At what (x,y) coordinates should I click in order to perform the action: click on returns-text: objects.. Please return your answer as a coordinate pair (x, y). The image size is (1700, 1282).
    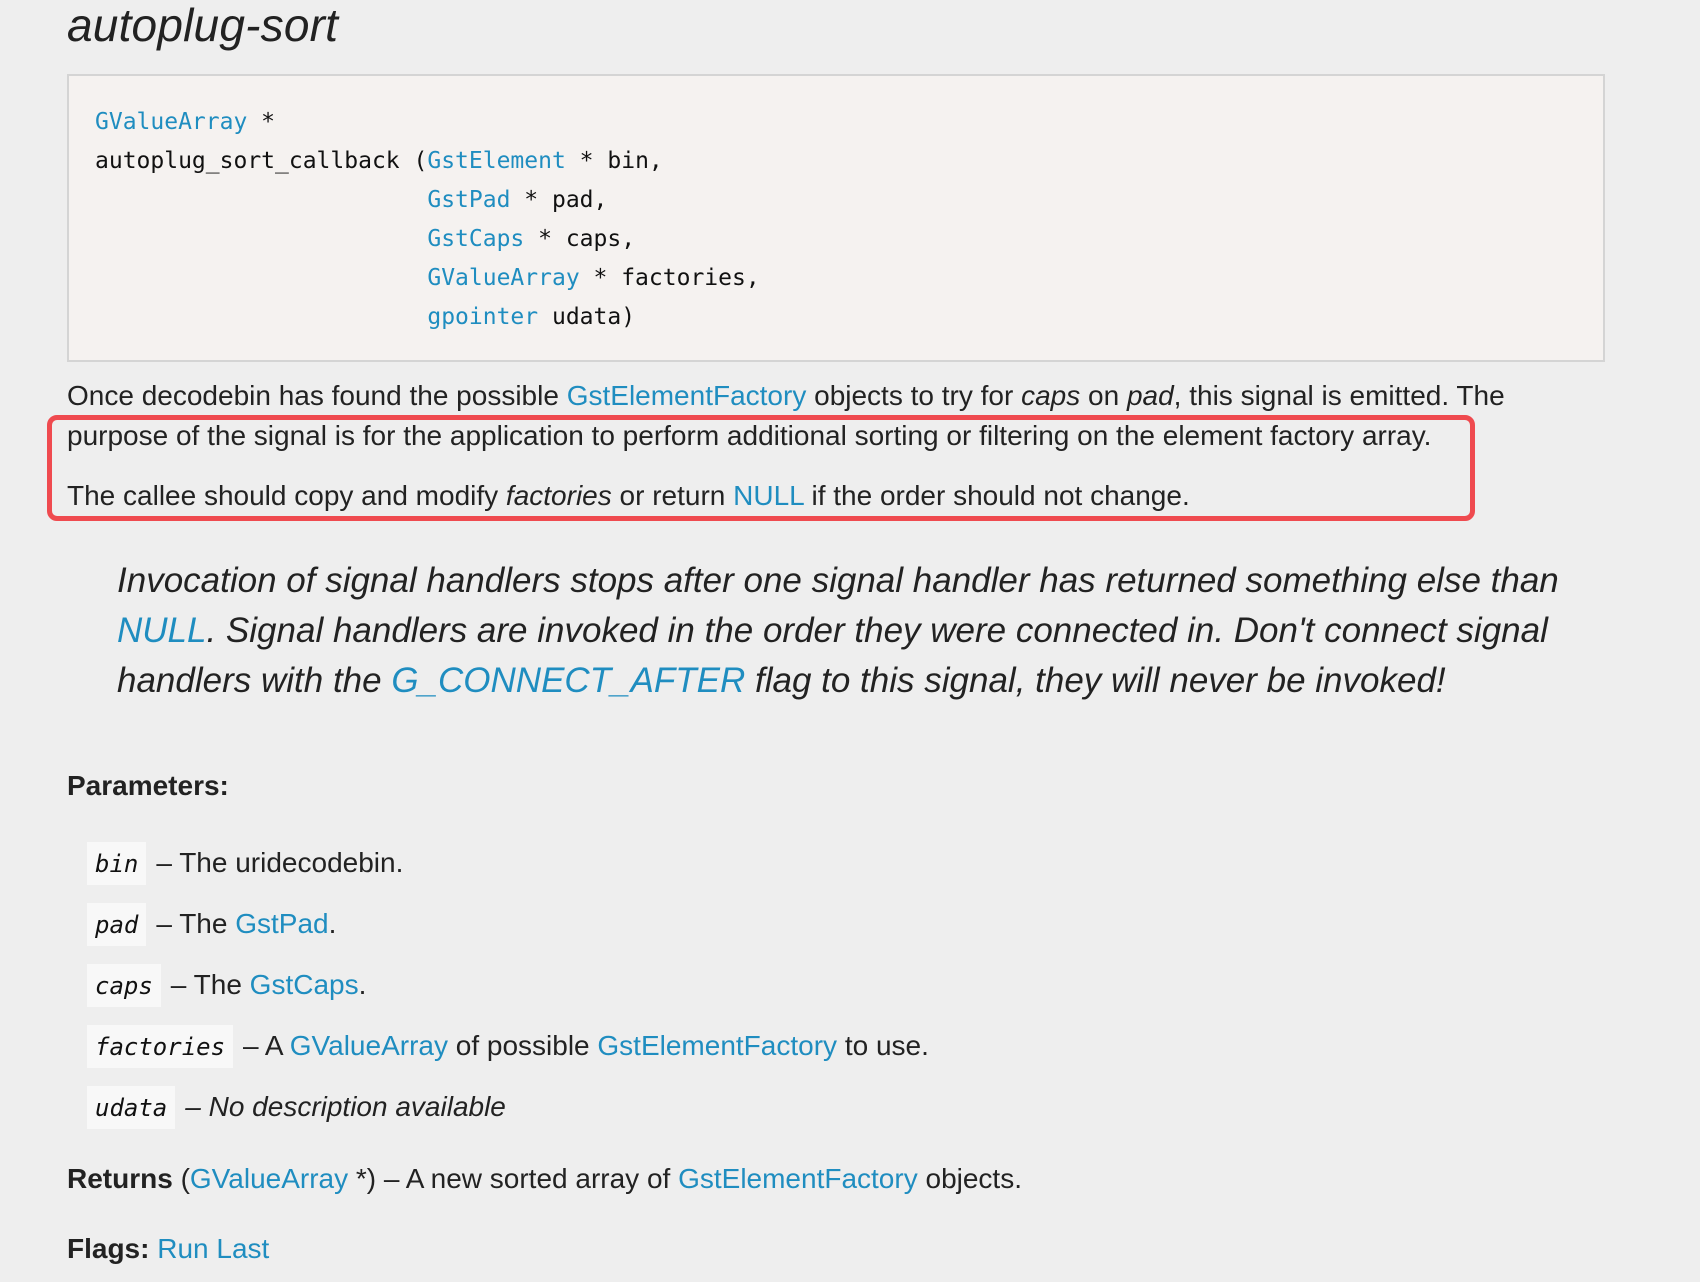
    Looking at the image, I should click on (969, 1178).